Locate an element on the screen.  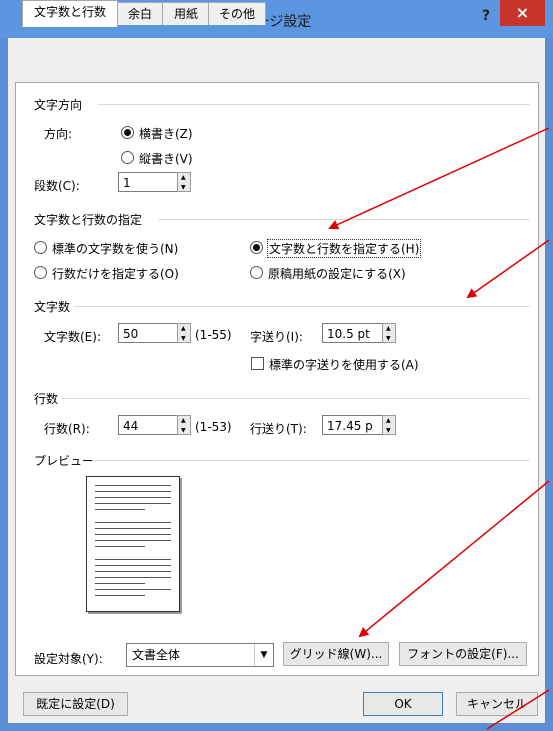
tab-other: その他 is located at coordinates (237, 13).